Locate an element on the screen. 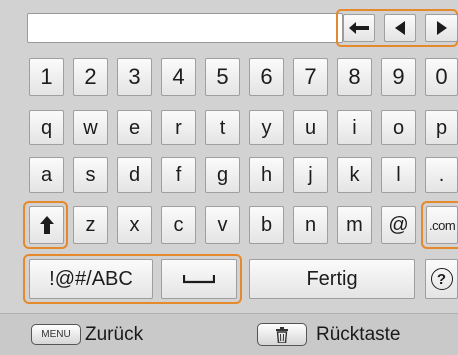  key-letter: x is located at coordinates (134, 225).